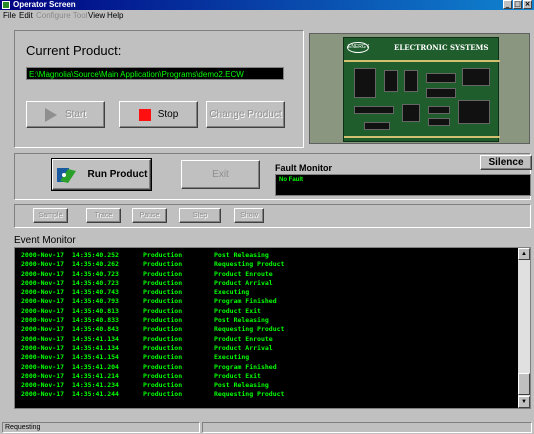 The image size is (534, 434). I want to click on event-time: 14:35:40.833, so click(95, 320).